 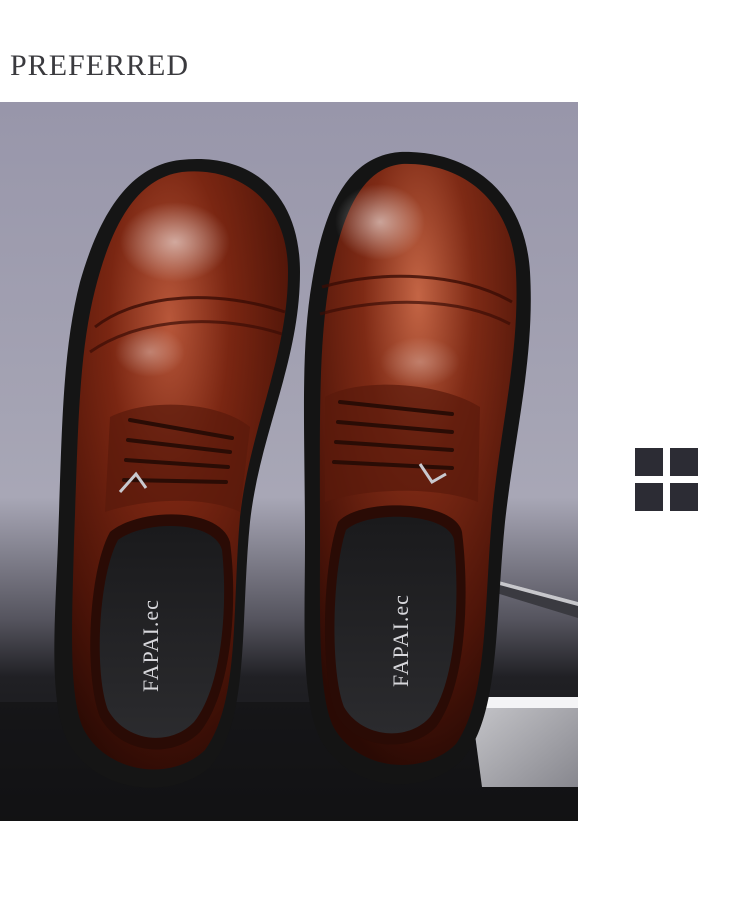 What do you see at coordinates (666, 479) in the screenshot?
I see `grid-icon` at bounding box center [666, 479].